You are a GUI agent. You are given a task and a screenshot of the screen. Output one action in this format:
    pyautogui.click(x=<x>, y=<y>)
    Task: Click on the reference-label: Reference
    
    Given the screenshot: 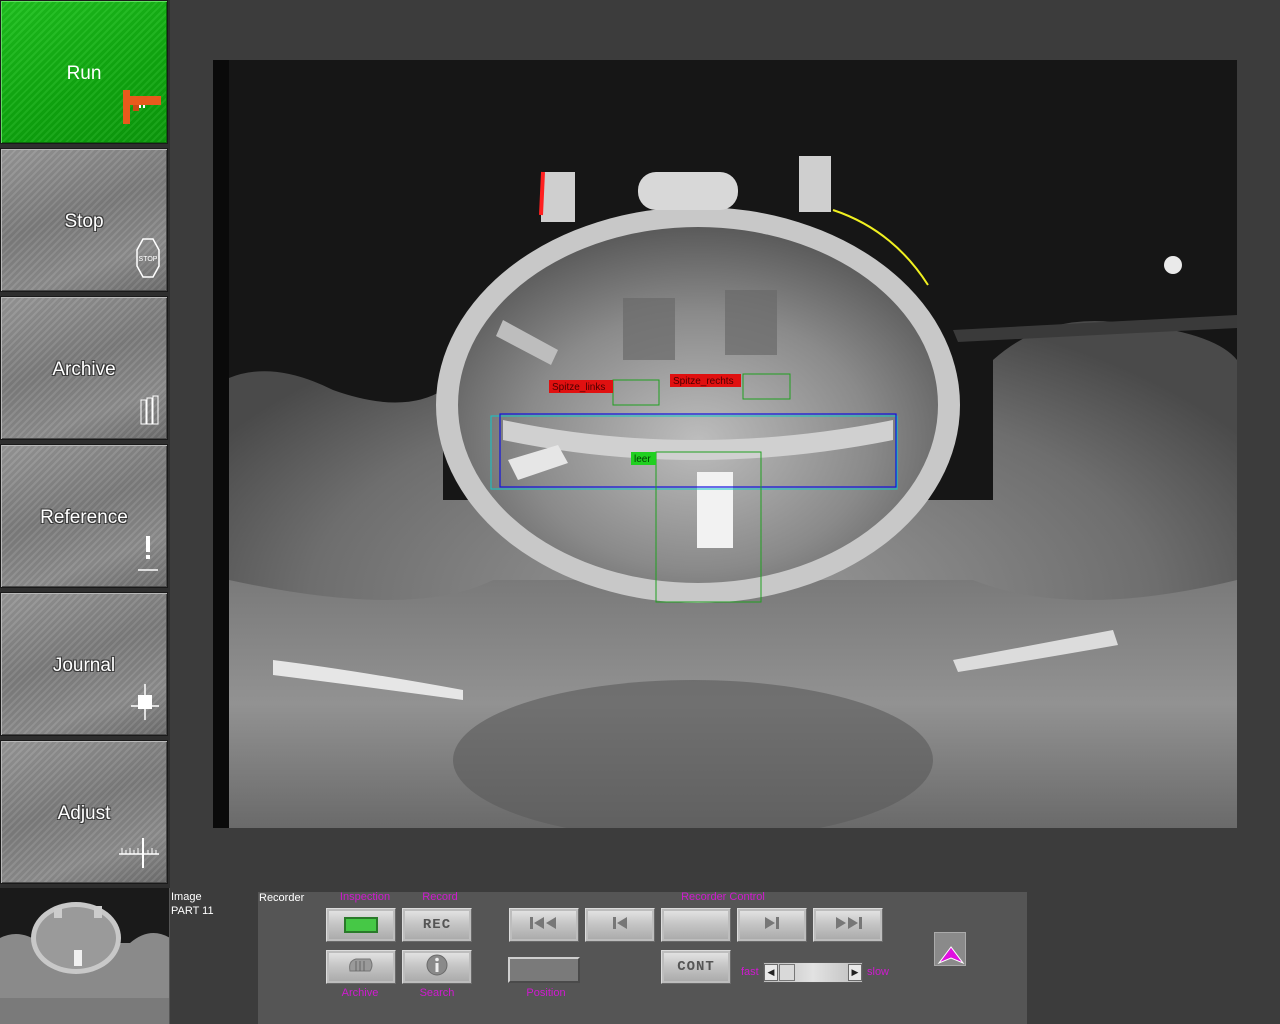 What is the action you would take?
    pyautogui.click(x=84, y=517)
    